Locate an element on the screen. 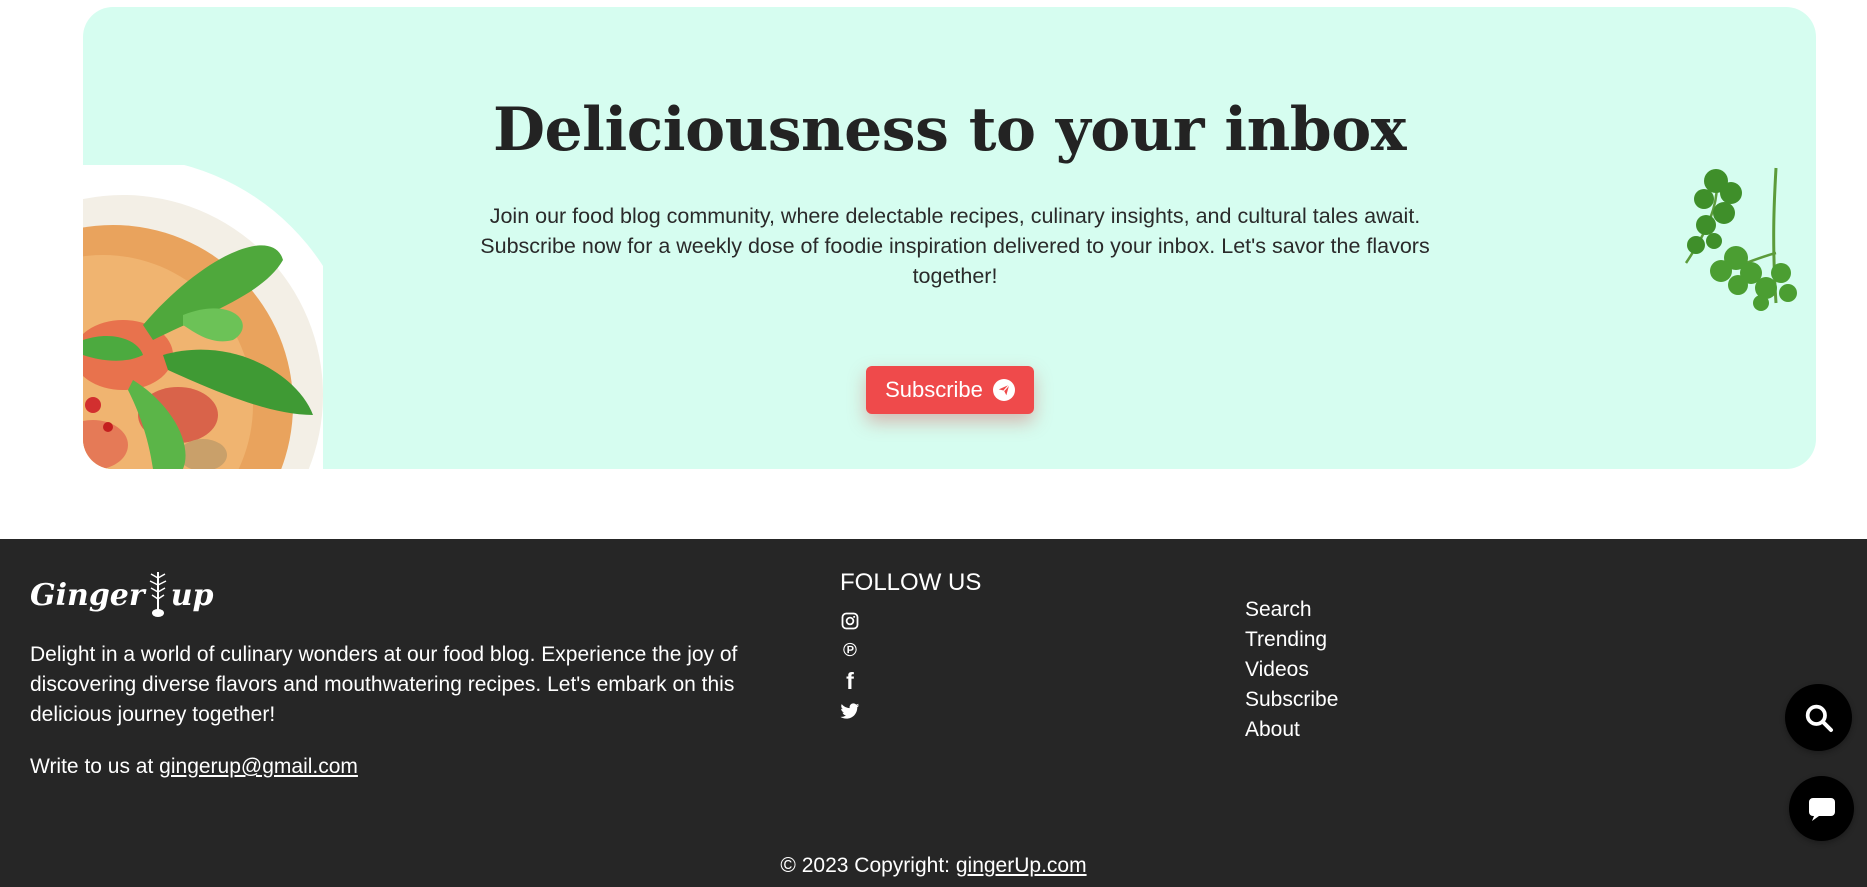  social-links: ℗ f is located at coordinates (850, 671).